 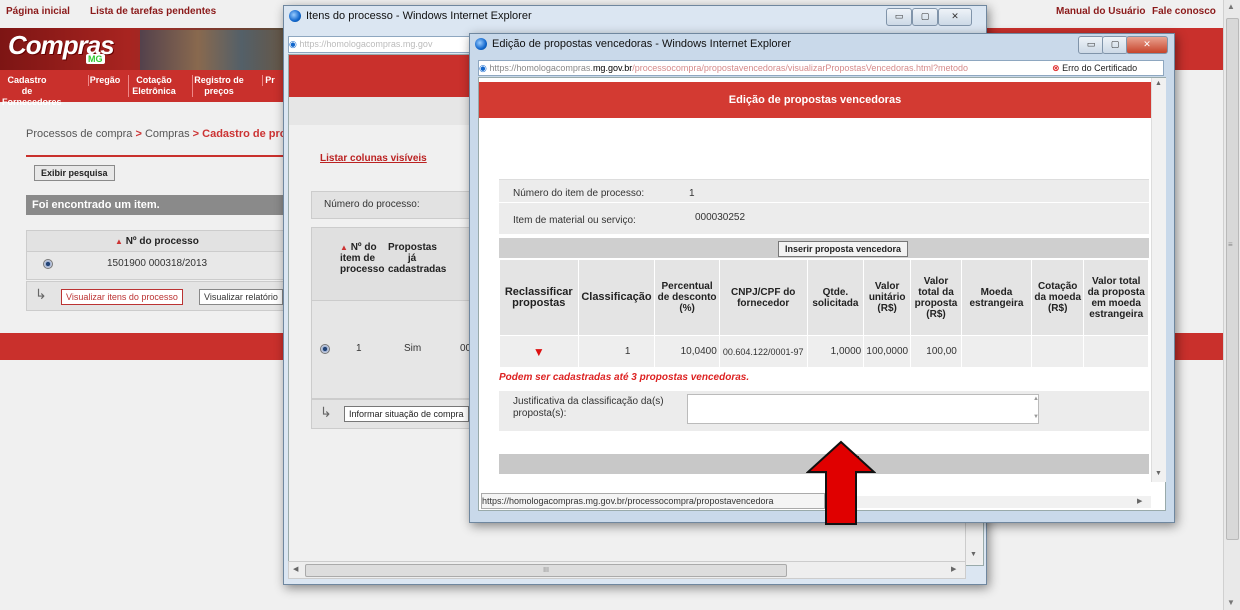 What do you see at coordinates (1093, 68) in the screenshot?
I see `certificate-error: ⊗ Erro do Certificado` at bounding box center [1093, 68].